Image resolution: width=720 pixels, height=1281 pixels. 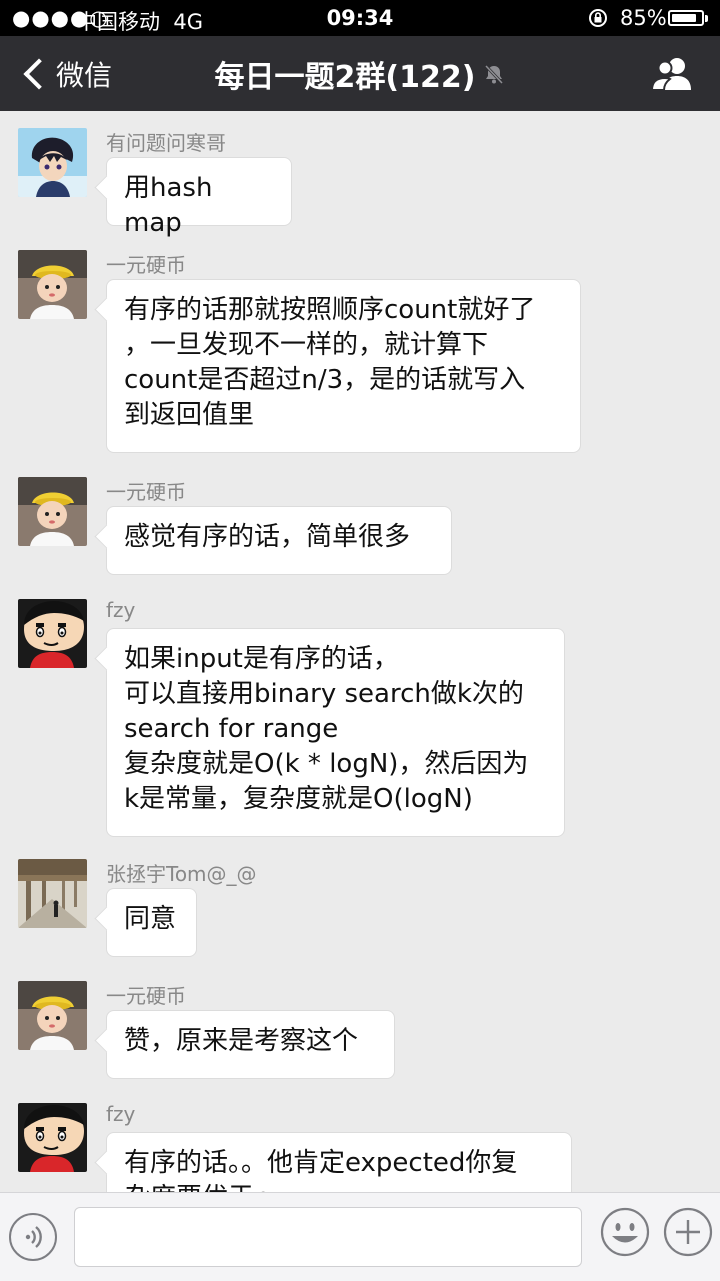 I want to click on back-button: 微信, so click(x=66, y=73).